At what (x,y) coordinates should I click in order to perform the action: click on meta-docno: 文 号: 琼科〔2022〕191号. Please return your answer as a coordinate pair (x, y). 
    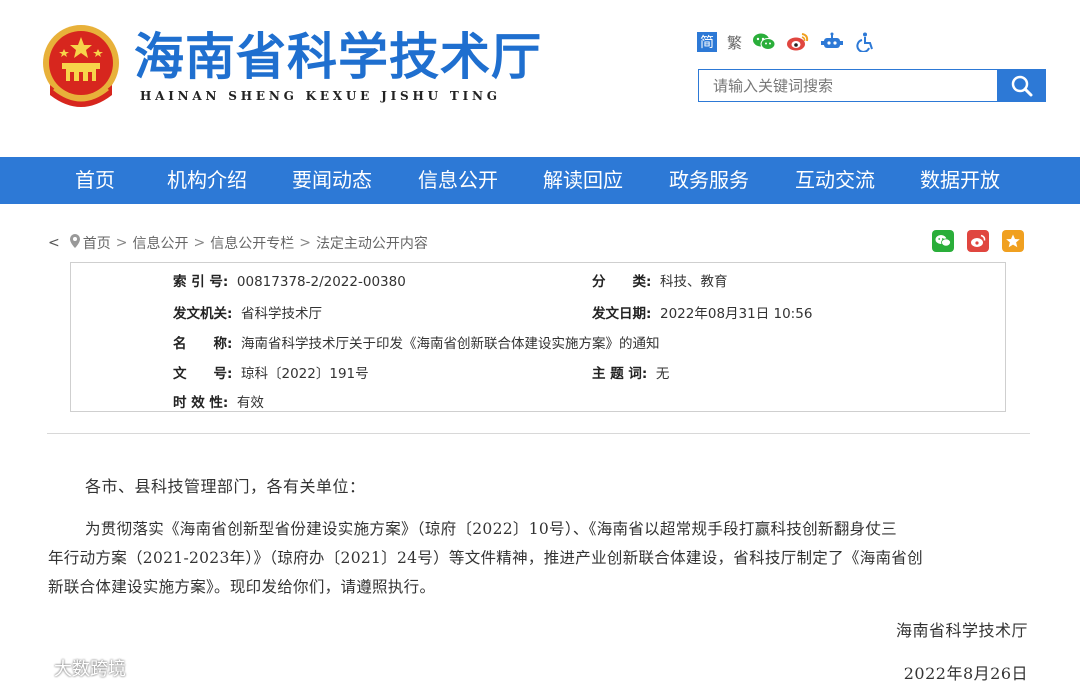
    Looking at the image, I should click on (271, 372).